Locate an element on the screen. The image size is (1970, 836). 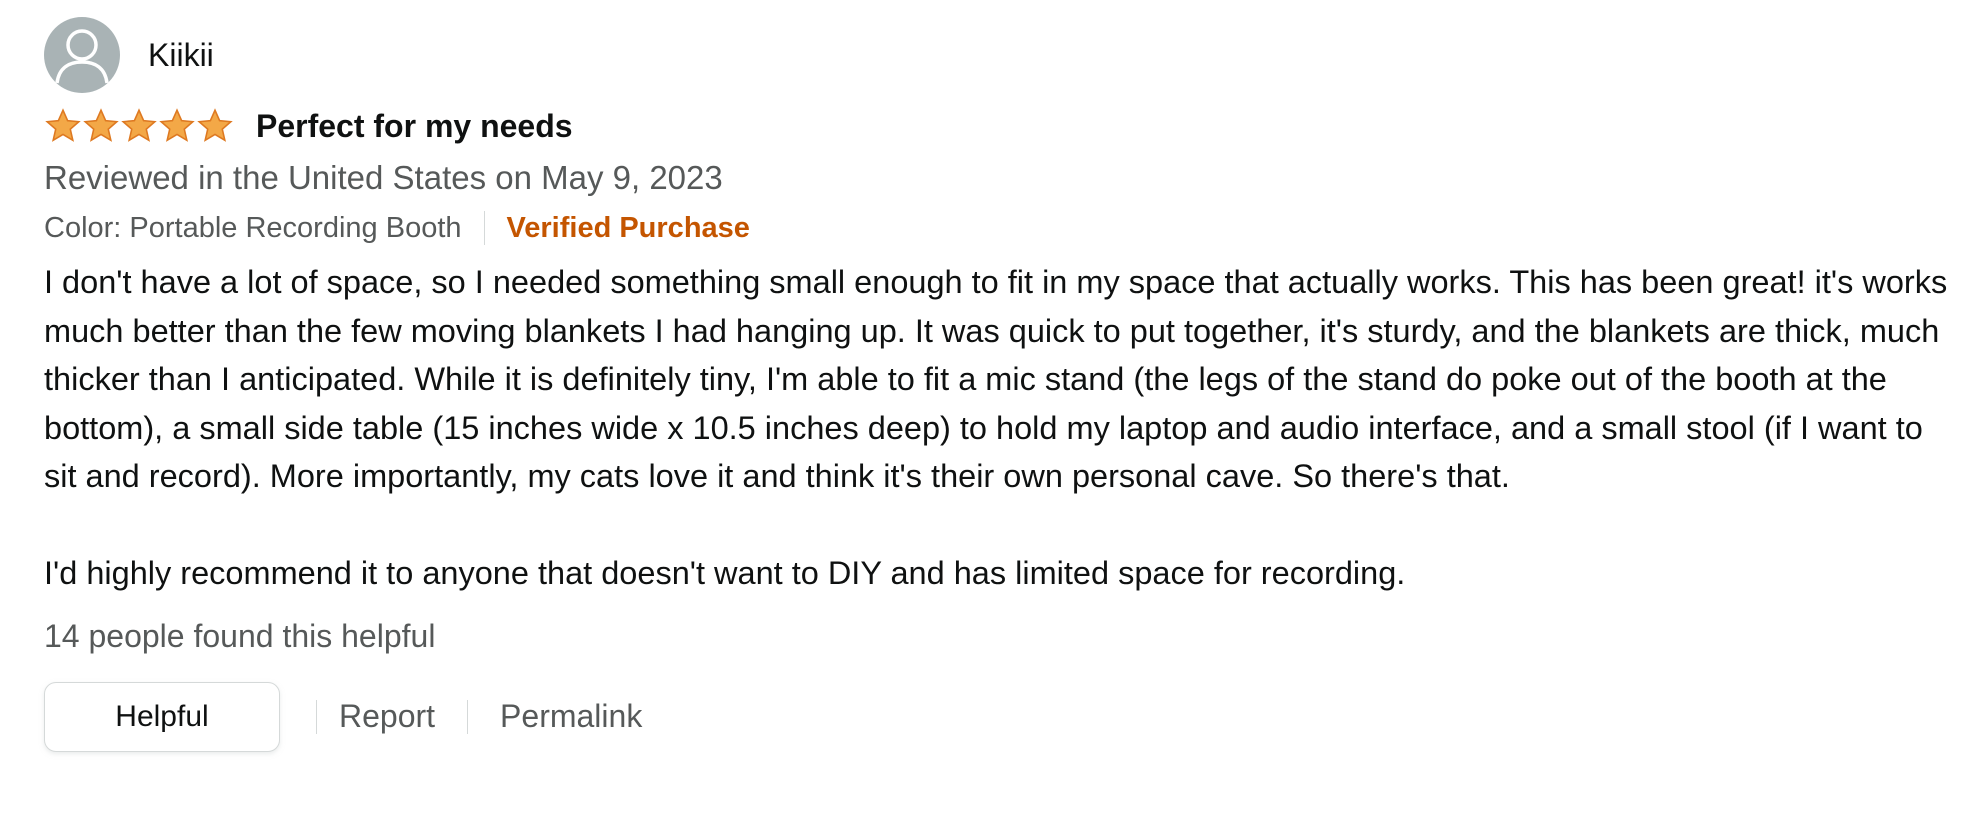
report-link: Report is located at coordinates (387, 716).